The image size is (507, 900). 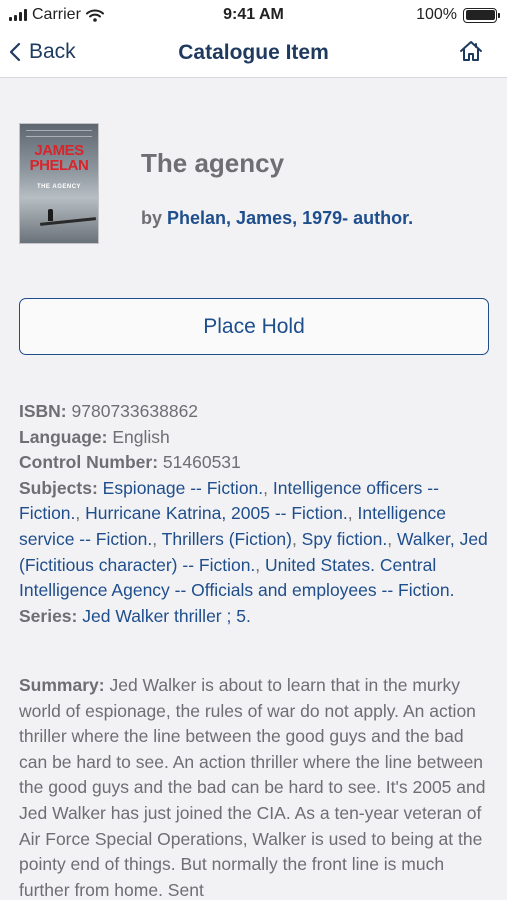 I want to click on summary-label: Summary:, so click(x=62, y=685).